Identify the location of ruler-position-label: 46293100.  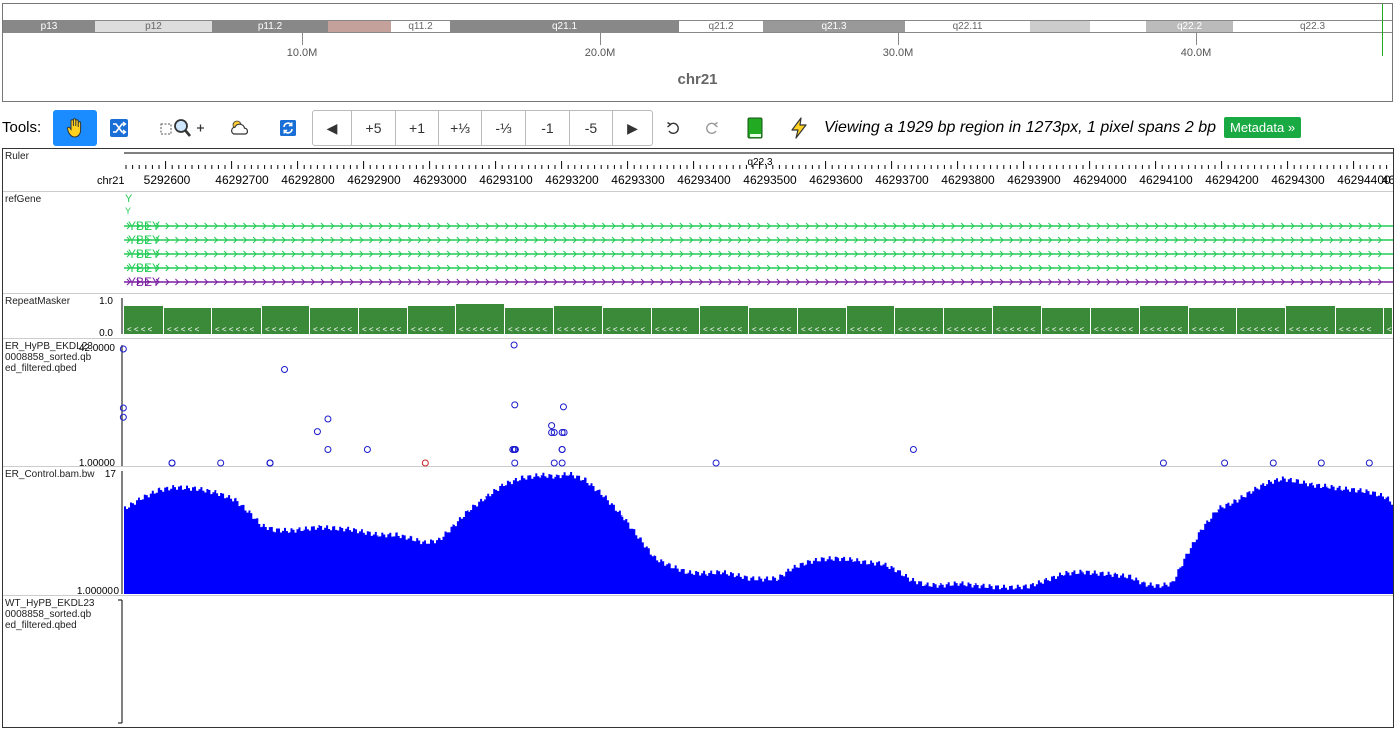
(506, 180).